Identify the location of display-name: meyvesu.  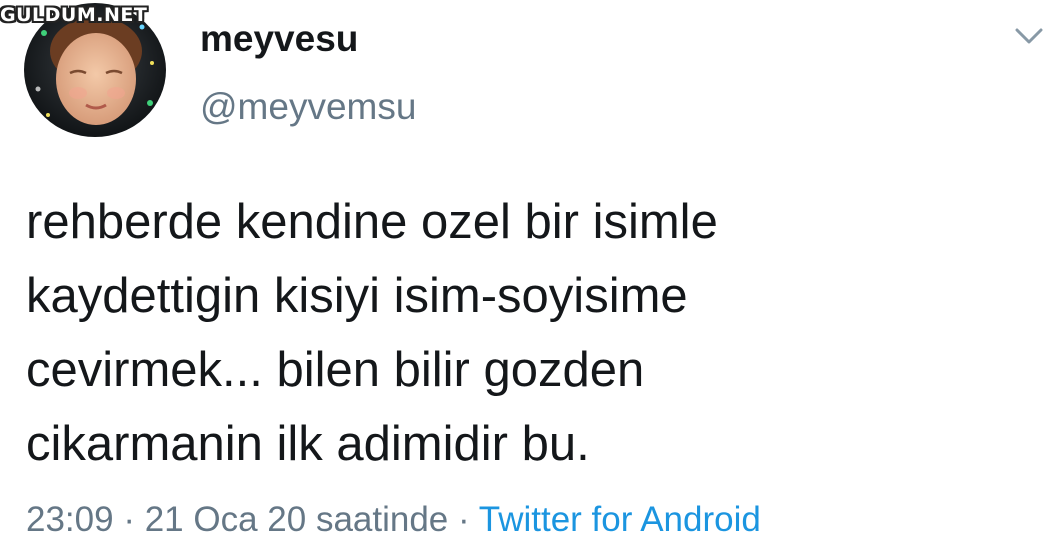
(279, 39).